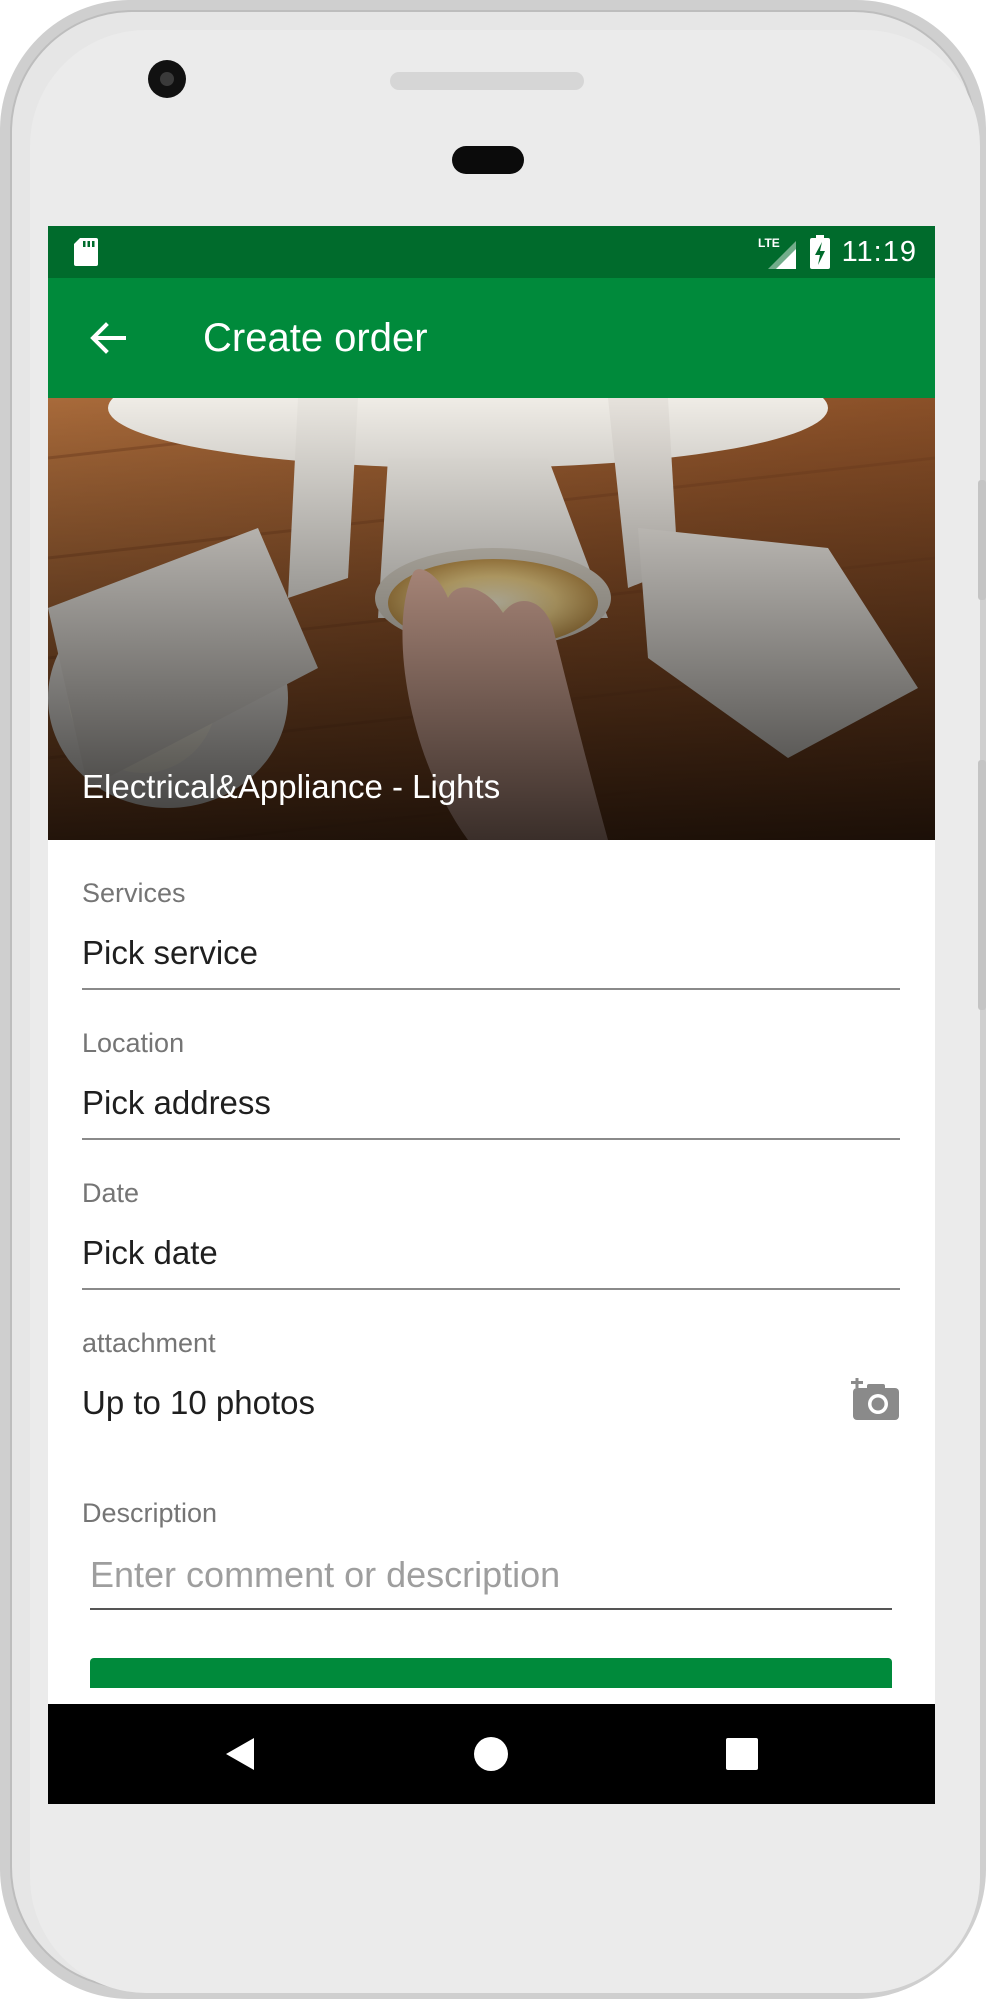 Image resolution: width=986 pixels, height=1999 pixels. What do you see at coordinates (487, 81) in the screenshot?
I see `earpiece-speaker` at bounding box center [487, 81].